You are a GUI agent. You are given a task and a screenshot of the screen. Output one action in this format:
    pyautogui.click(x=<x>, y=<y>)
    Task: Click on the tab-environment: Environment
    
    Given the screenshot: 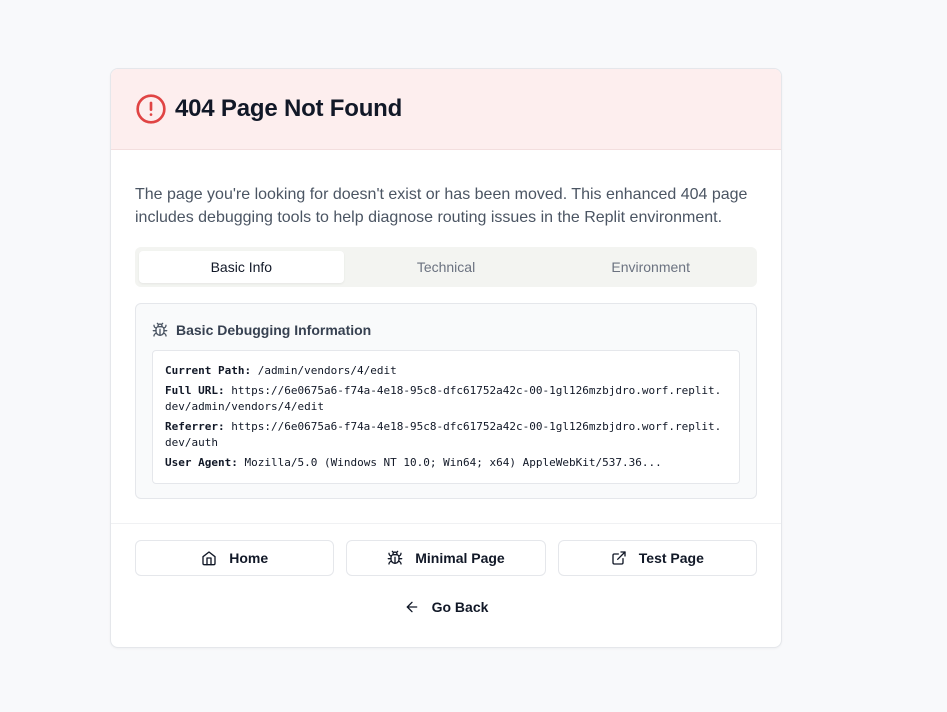 What is the action you would take?
    pyautogui.click(x=650, y=267)
    